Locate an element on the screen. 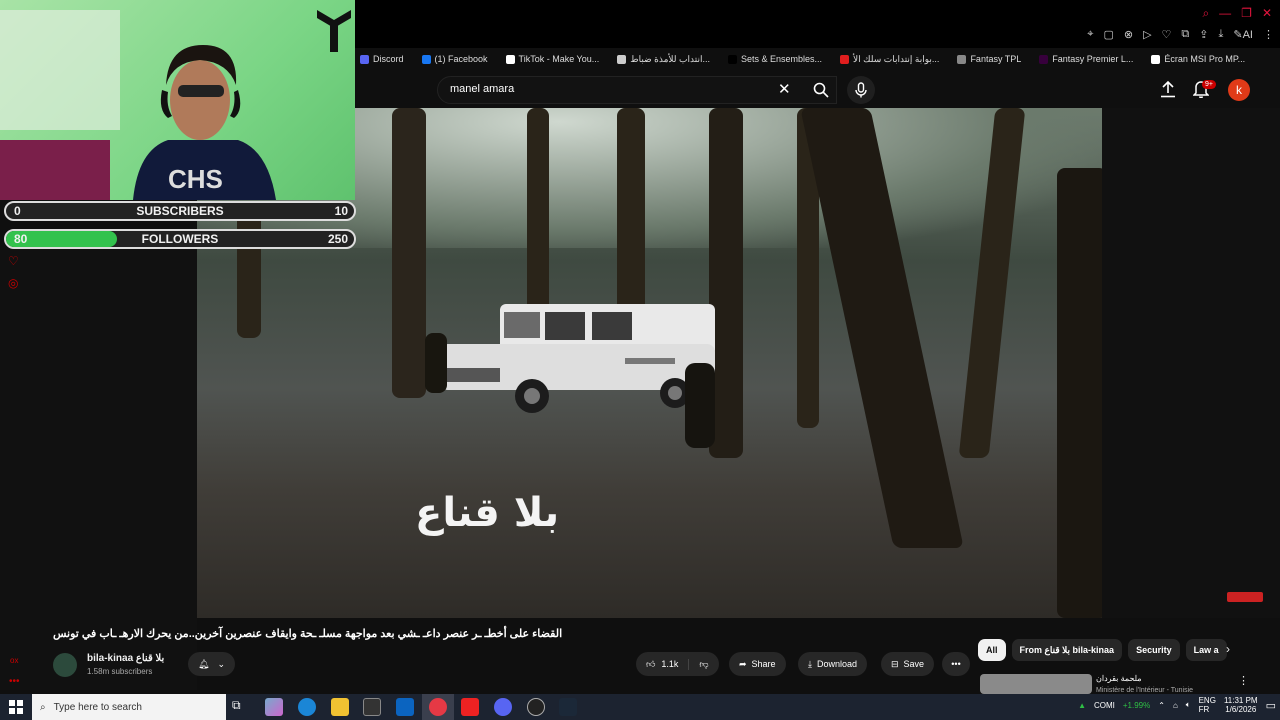  bell-icon: 🔔︎ is located at coordinates (204, 663).